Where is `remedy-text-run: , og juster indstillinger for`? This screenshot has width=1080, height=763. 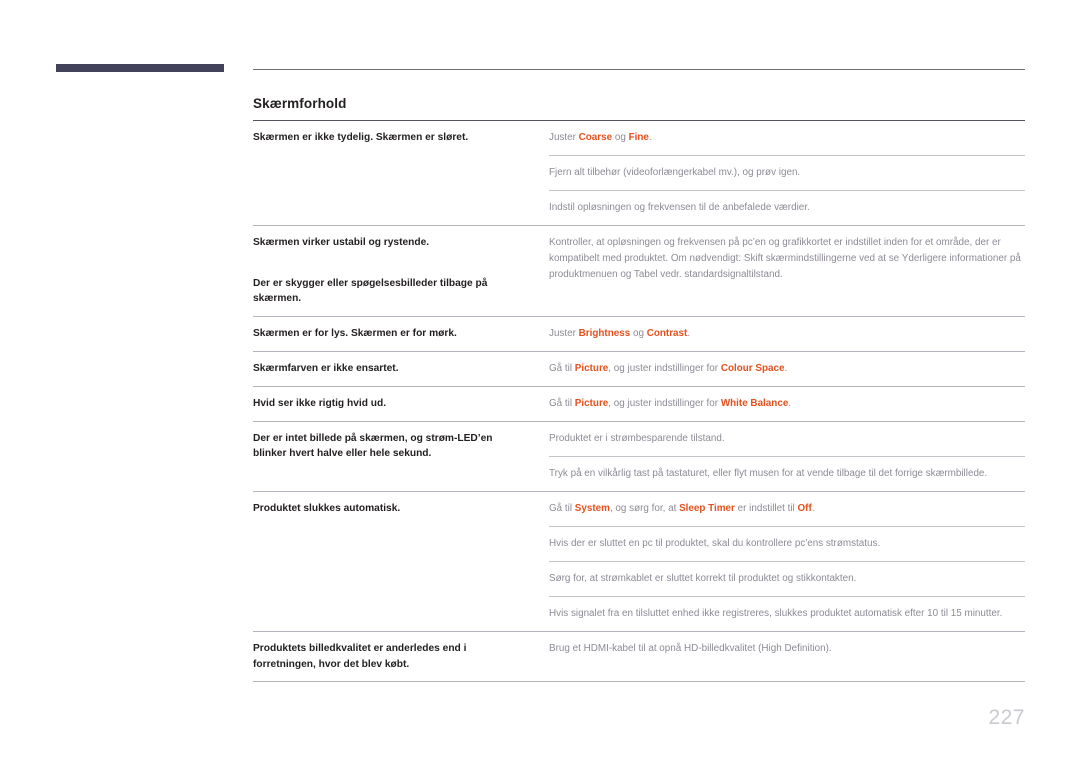 remedy-text-run: , og juster indstillinger for is located at coordinates (664, 403).